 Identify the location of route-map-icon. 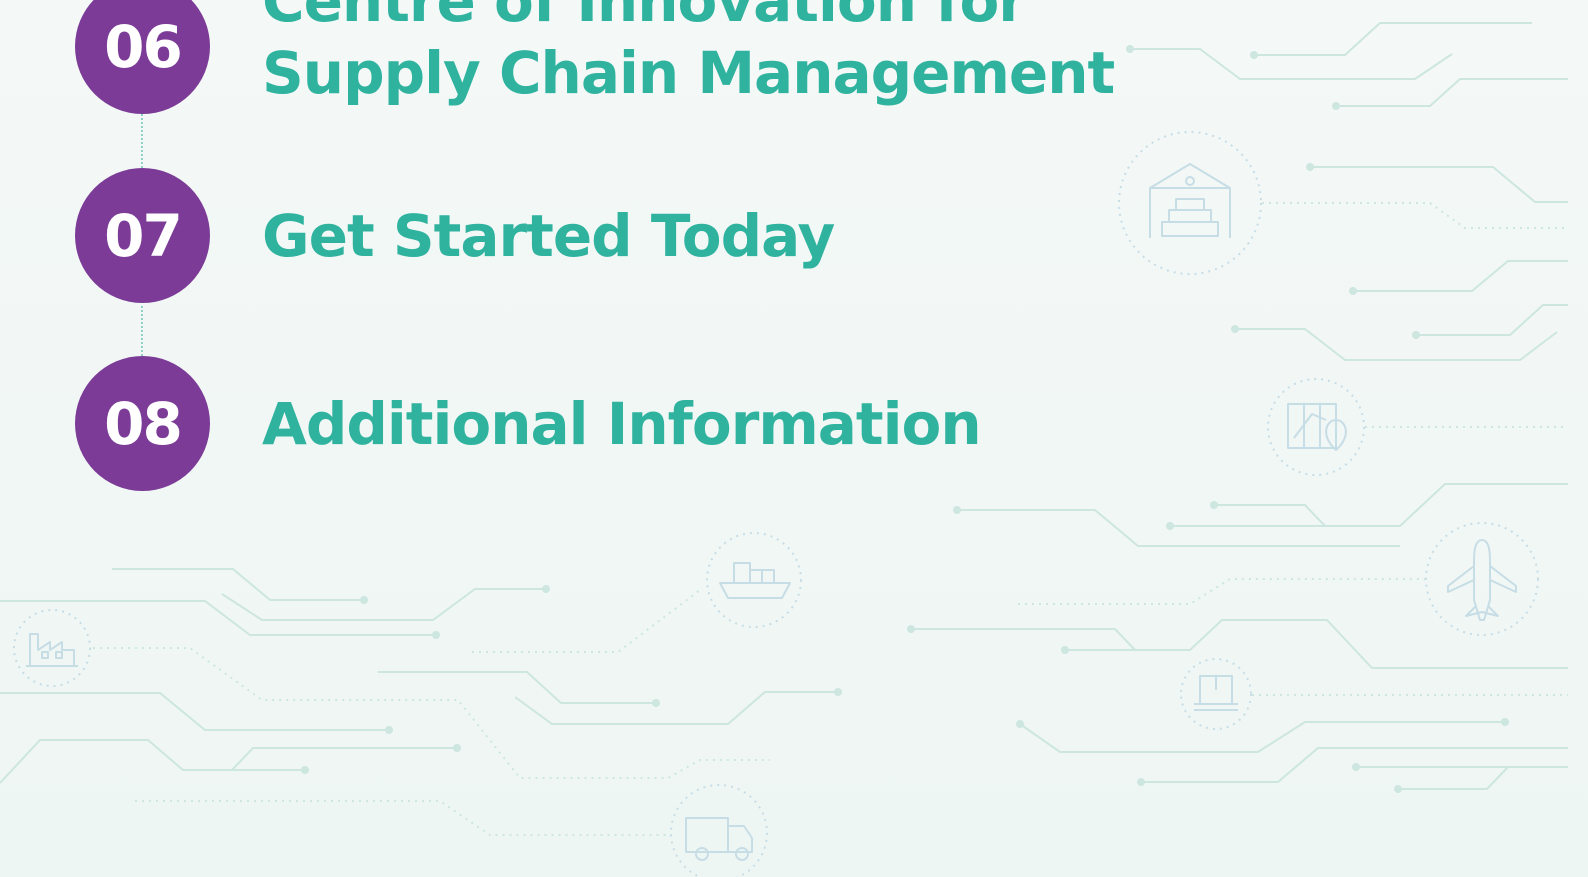
(1317, 427).